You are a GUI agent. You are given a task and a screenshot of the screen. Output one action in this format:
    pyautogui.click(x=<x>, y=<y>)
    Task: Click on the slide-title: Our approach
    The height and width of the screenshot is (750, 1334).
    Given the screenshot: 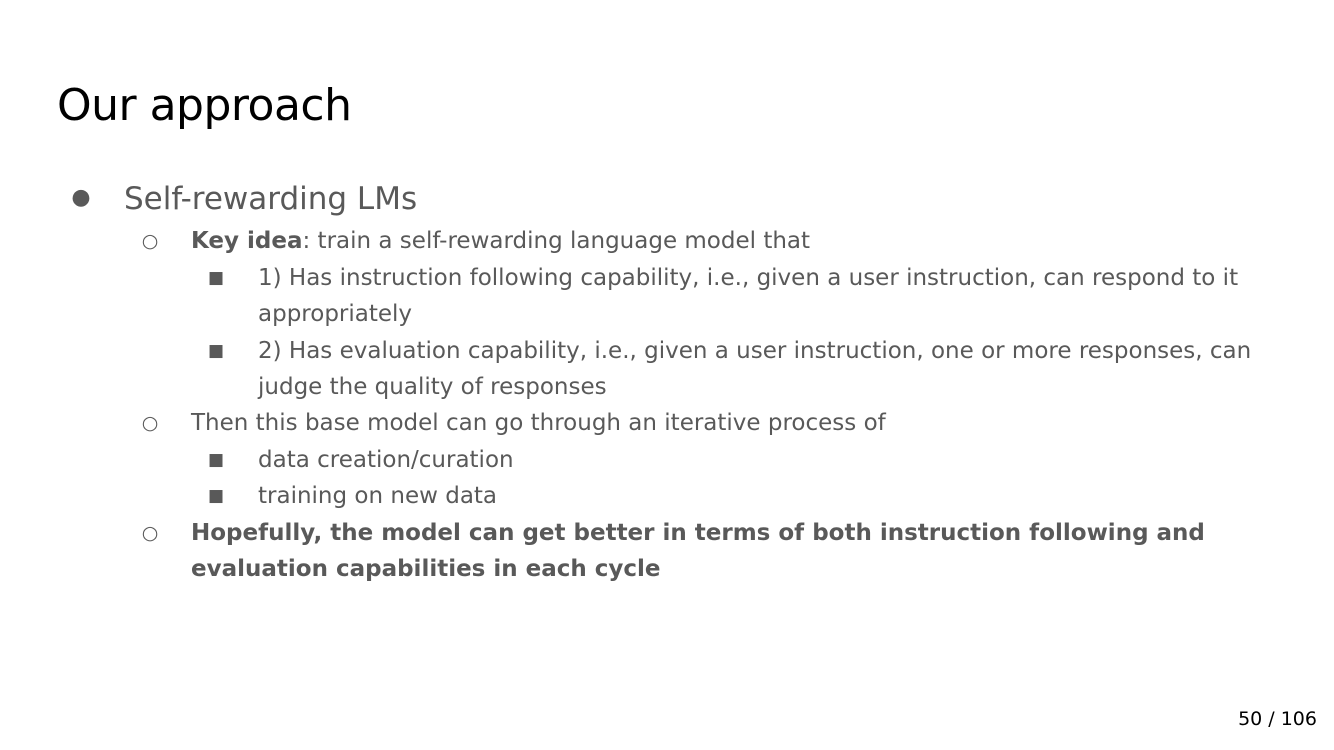 What is the action you would take?
    pyautogui.click(x=204, y=105)
    